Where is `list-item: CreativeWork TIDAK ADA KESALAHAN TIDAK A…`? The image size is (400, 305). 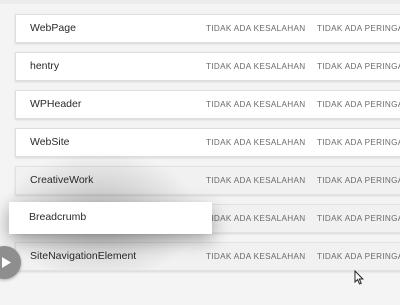
list-item: CreativeWork TIDAK ADA KESALAHAN TIDAK A… is located at coordinates (207, 180).